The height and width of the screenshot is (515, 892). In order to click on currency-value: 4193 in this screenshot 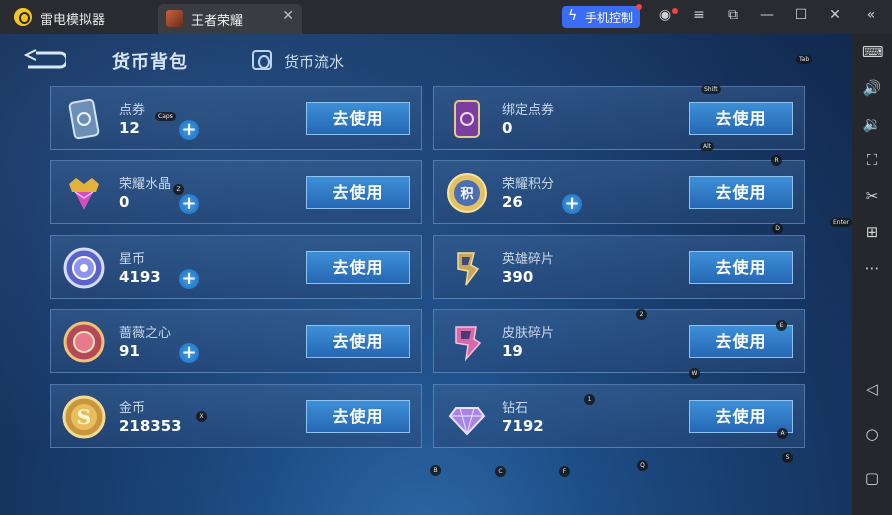, I will do `click(140, 277)`.